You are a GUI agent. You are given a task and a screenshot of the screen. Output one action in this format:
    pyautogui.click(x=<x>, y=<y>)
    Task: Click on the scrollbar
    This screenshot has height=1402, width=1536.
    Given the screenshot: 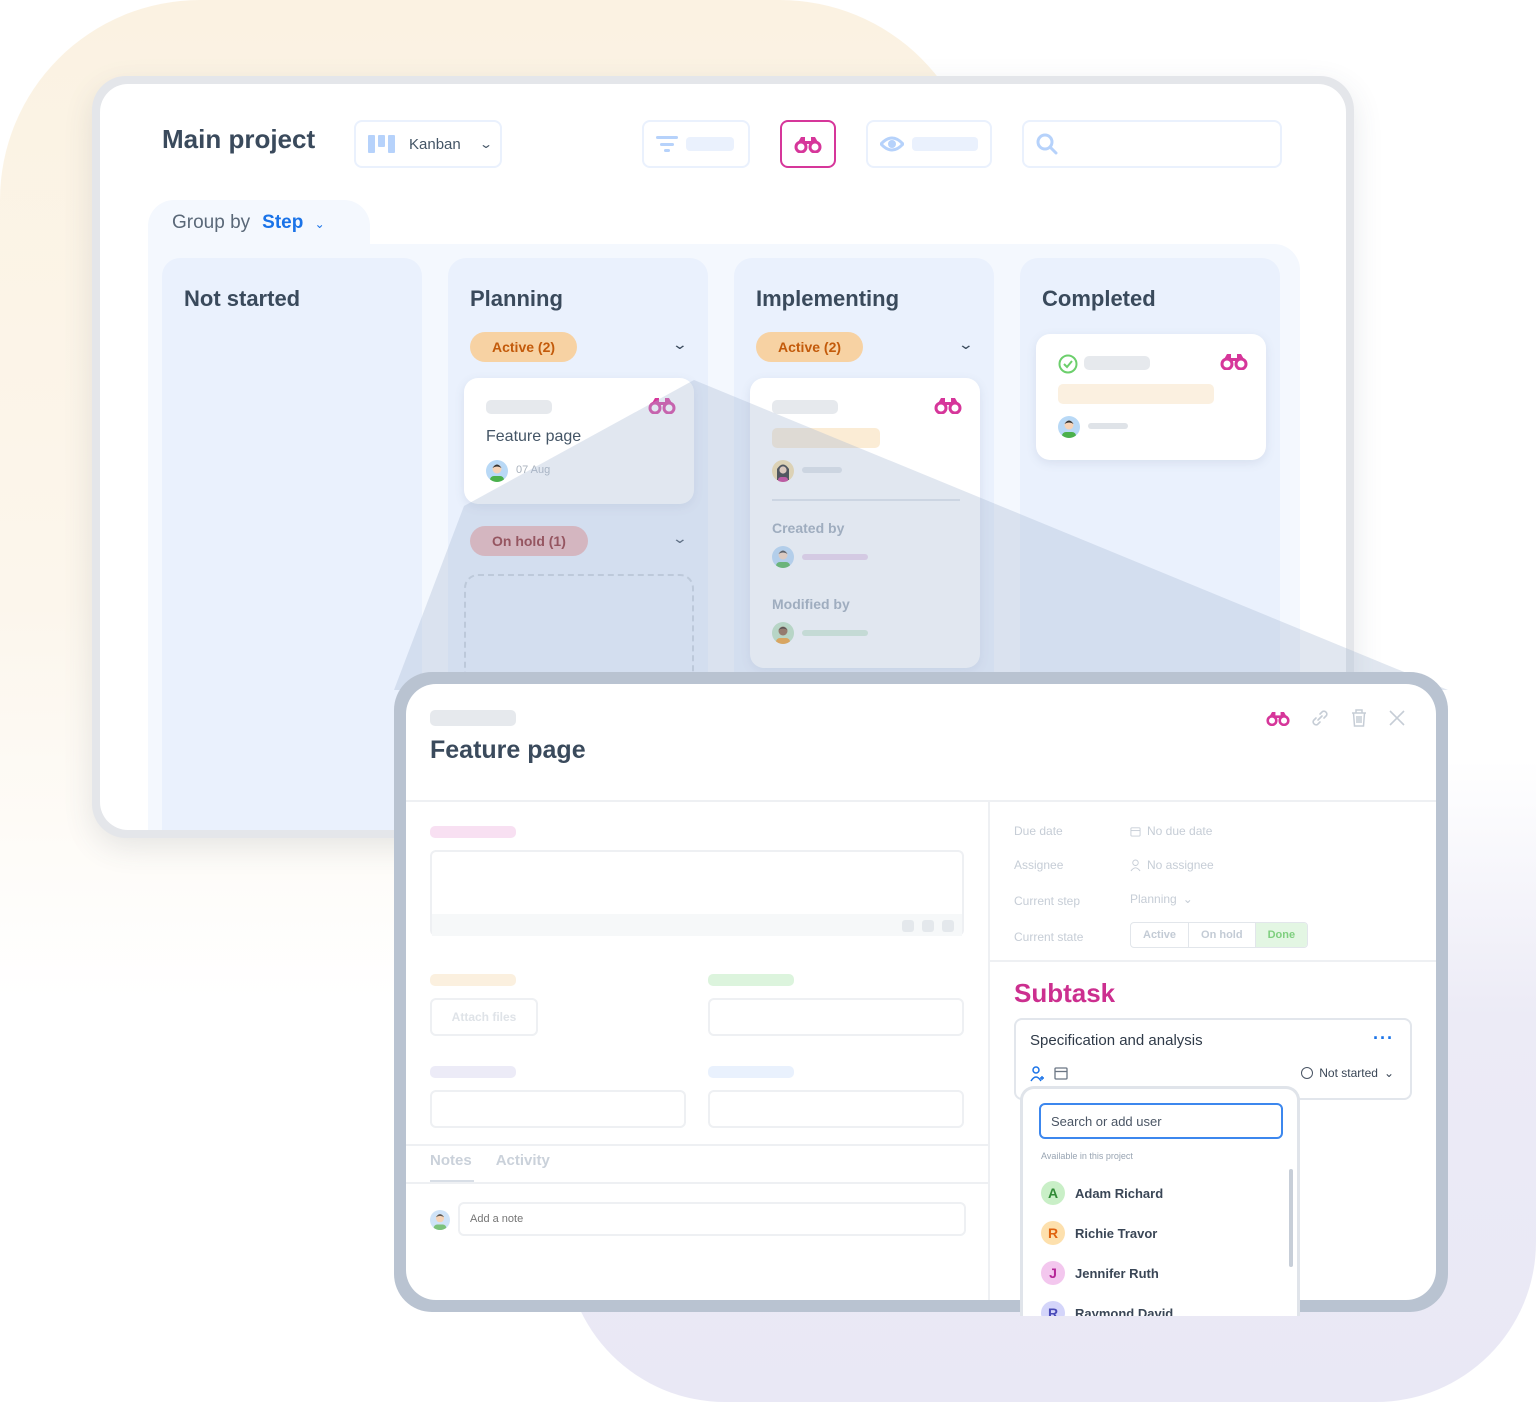 What is the action you would take?
    pyautogui.click(x=1291, y=1218)
    